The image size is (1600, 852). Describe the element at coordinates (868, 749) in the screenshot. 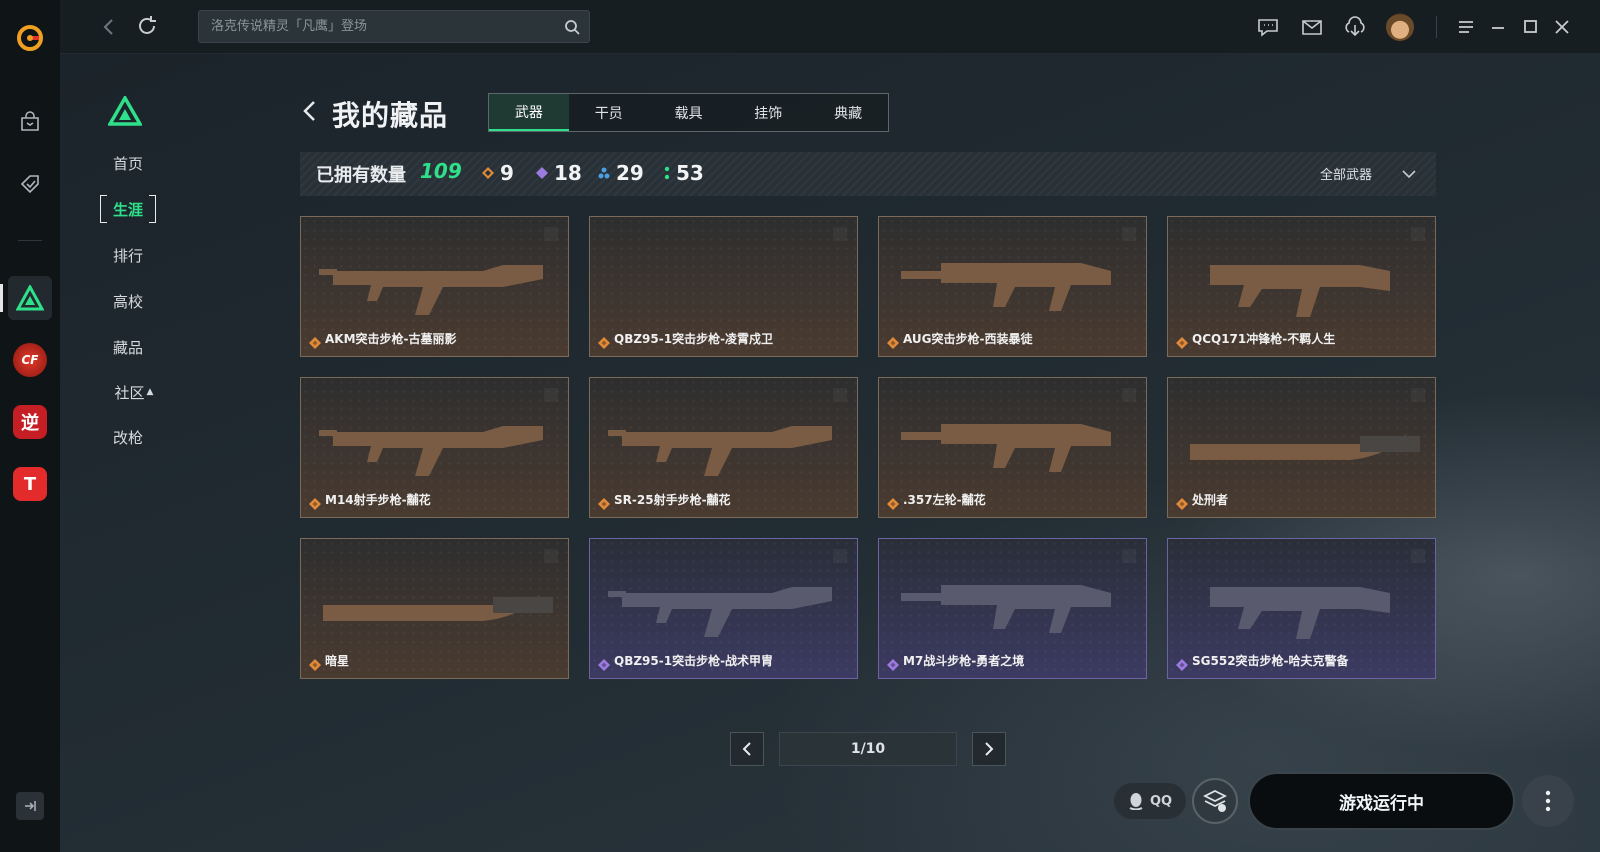

I see `page-indicator: 1/10` at that location.